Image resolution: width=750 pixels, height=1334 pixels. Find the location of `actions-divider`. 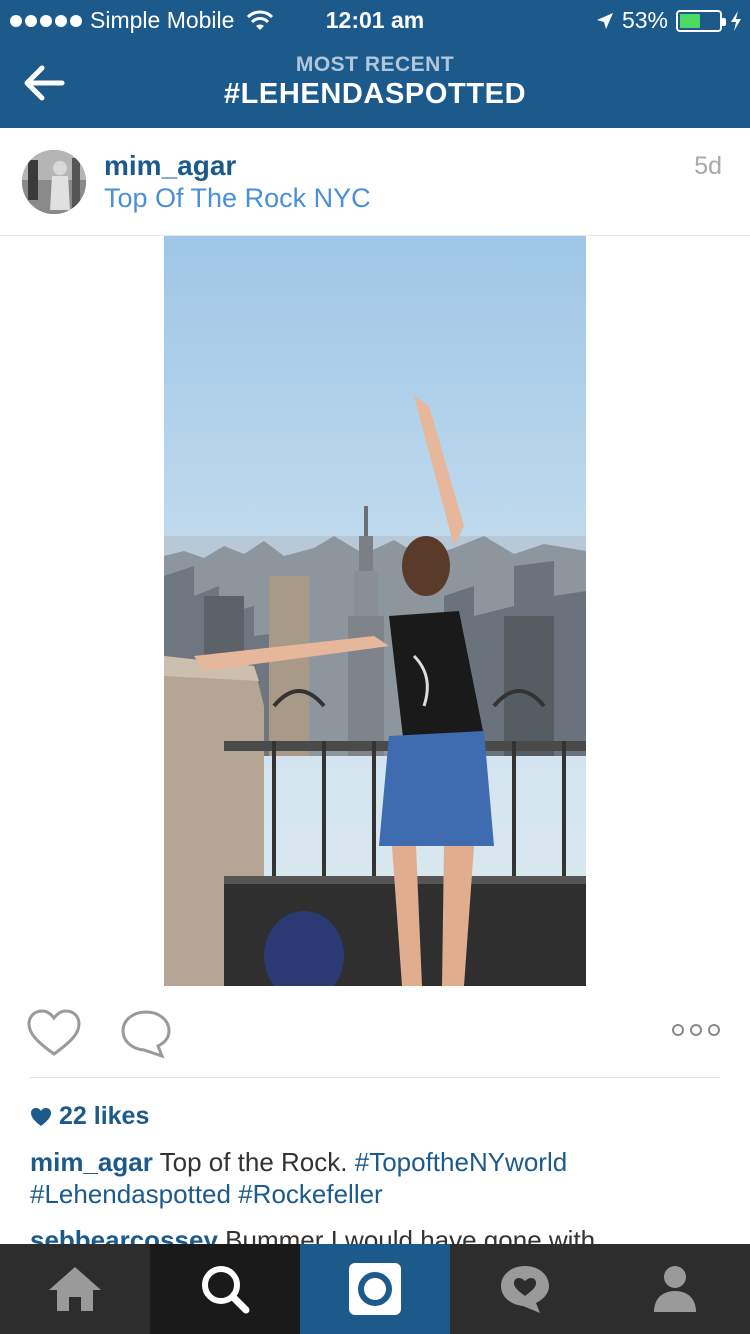

actions-divider is located at coordinates (375, 1077).